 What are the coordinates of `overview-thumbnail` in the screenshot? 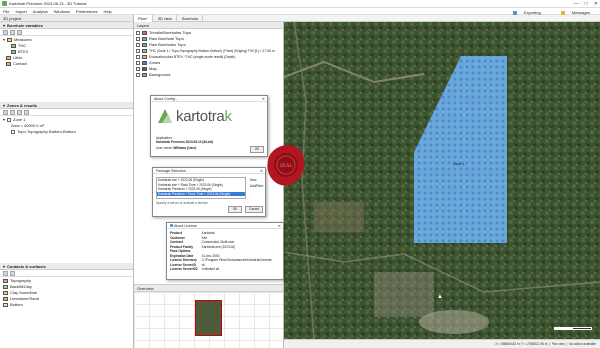 It's located at (208, 318).